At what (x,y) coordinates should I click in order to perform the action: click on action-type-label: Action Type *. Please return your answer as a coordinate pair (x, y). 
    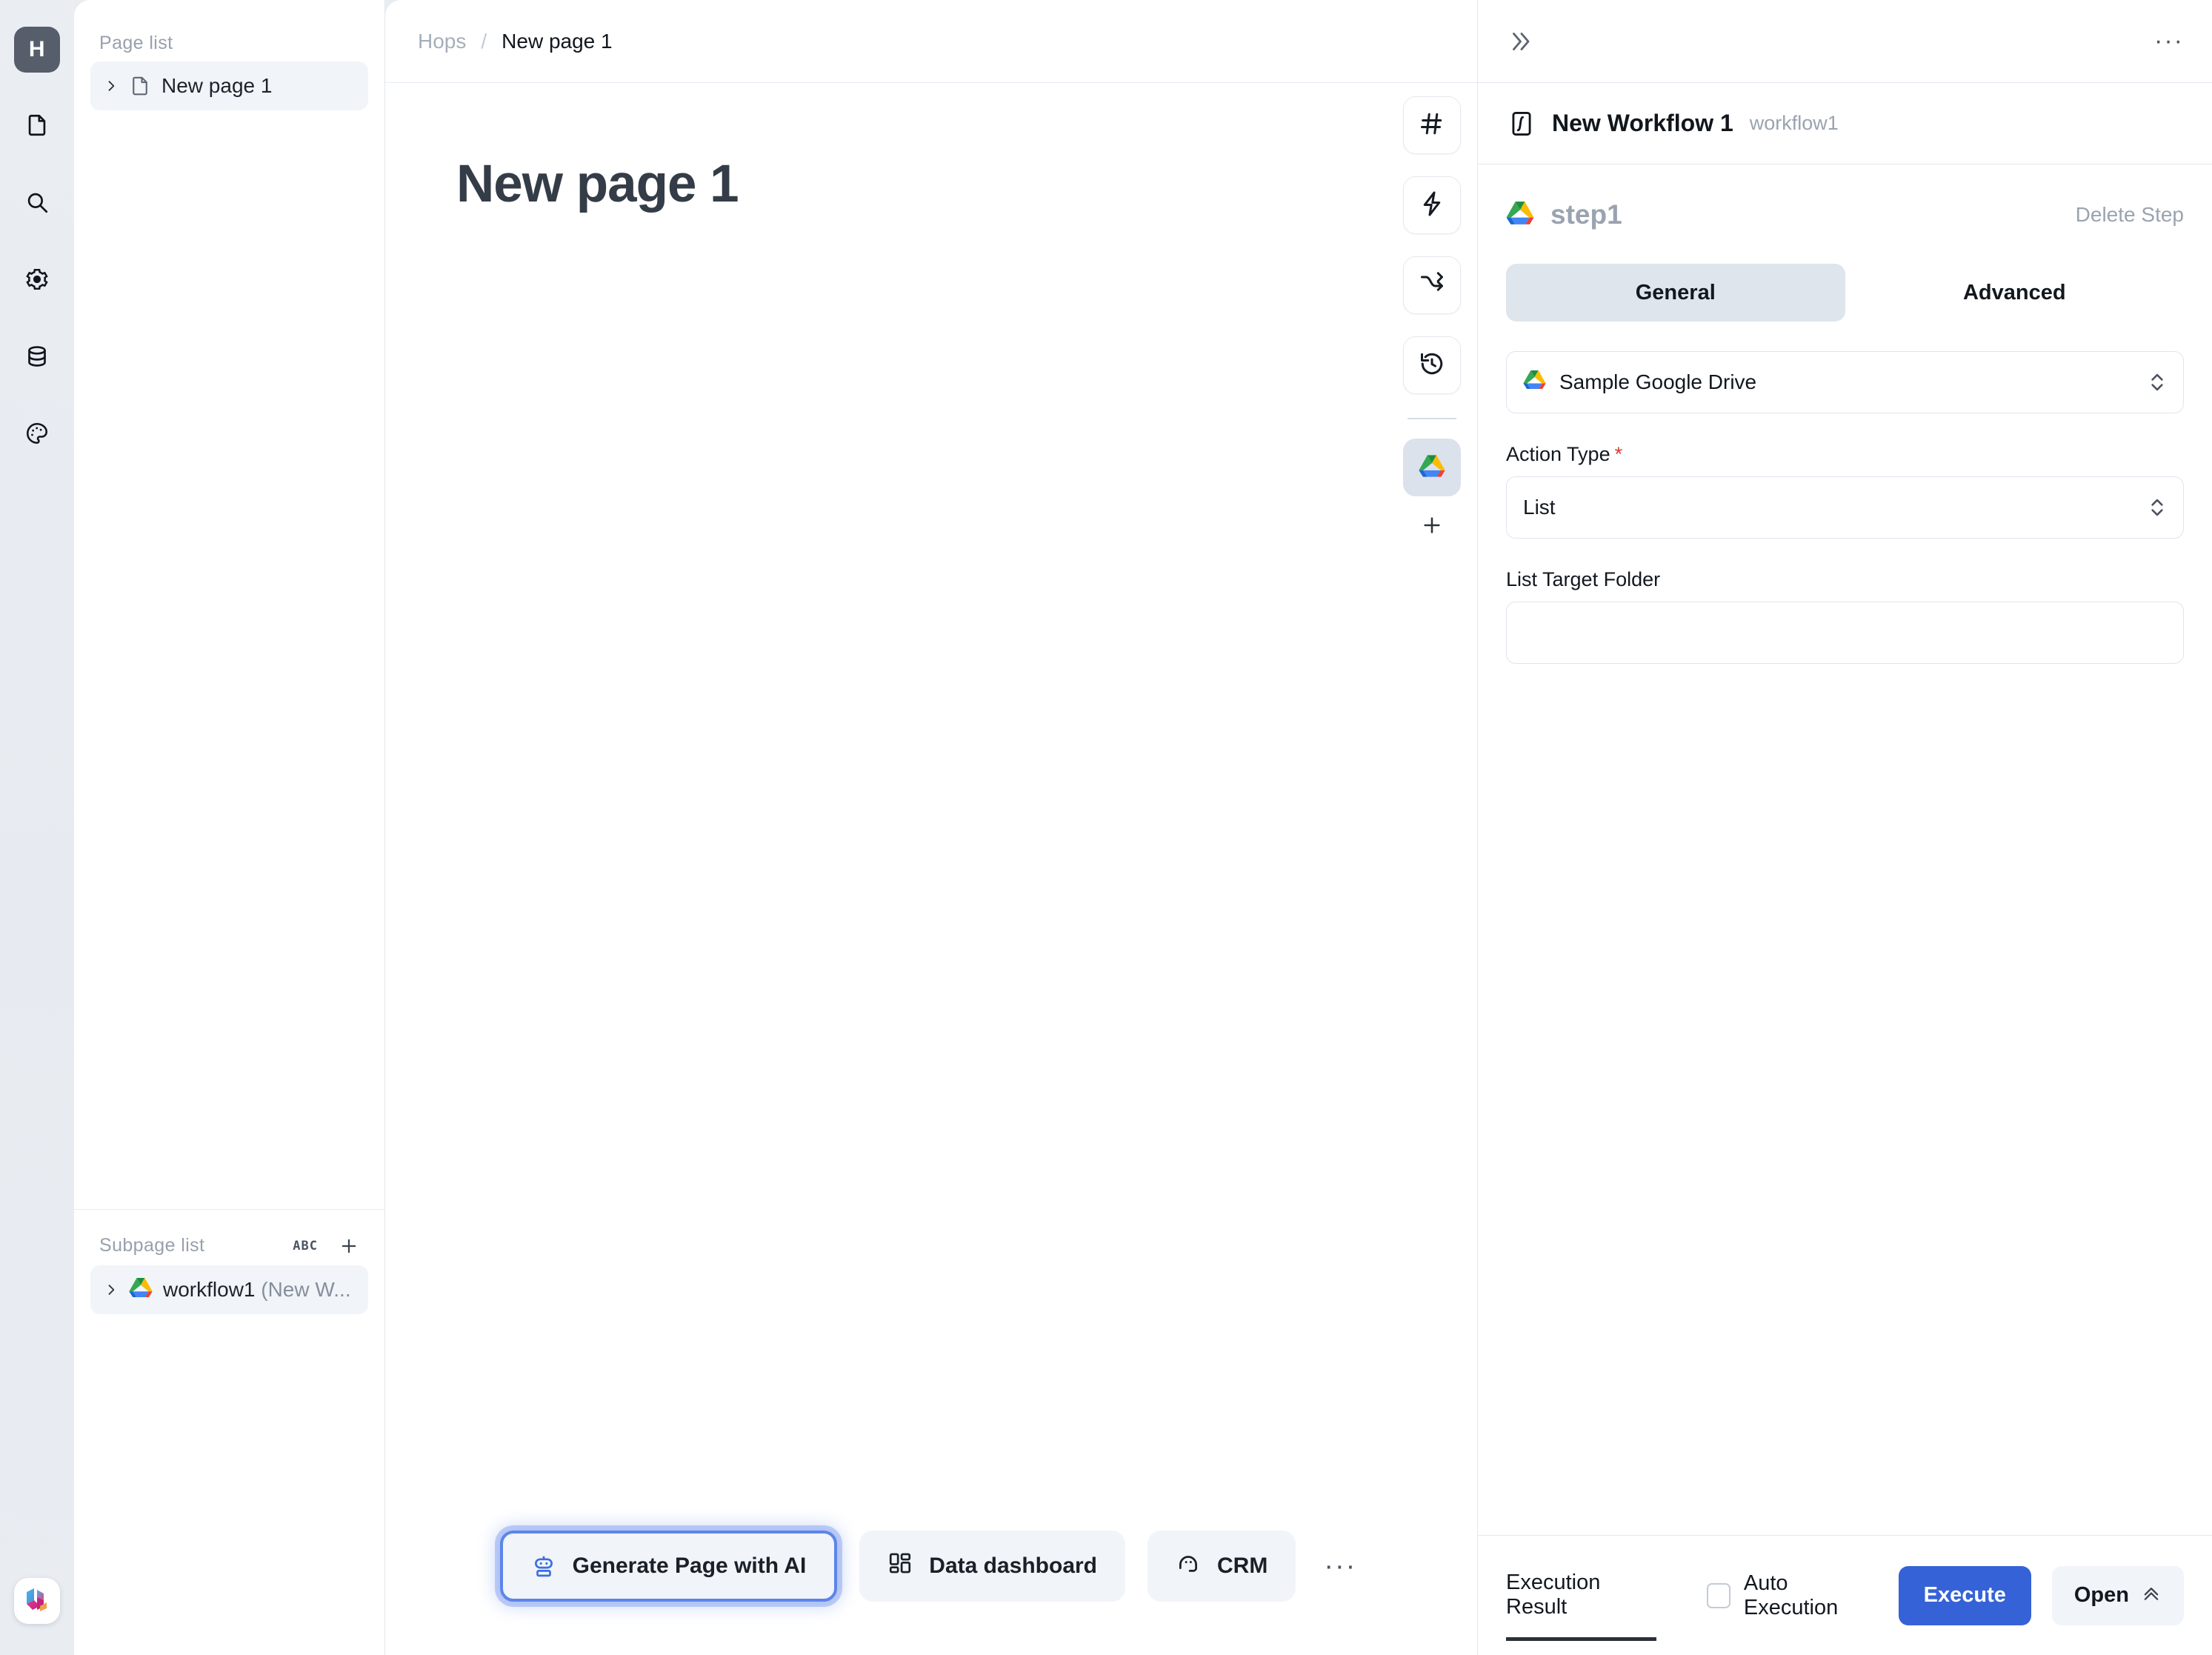
    Looking at the image, I should click on (1564, 454).